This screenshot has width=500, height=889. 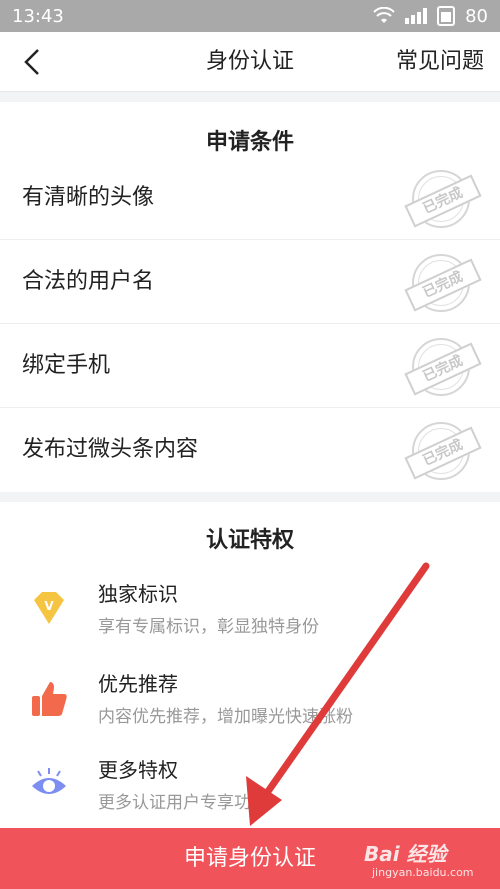 What do you see at coordinates (138, 684) in the screenshot?
I see `privilege-title: 优先推荐` at bounding box center [138, 684].